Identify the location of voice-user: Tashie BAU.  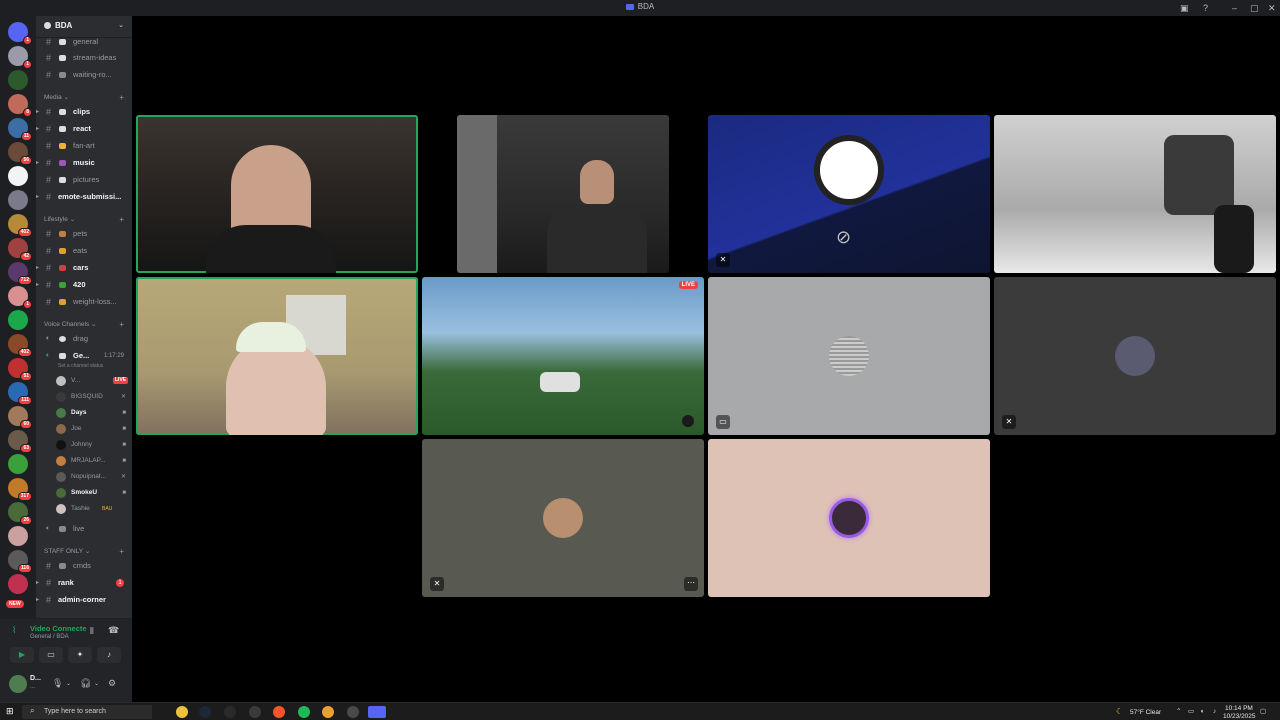
(94, 509).